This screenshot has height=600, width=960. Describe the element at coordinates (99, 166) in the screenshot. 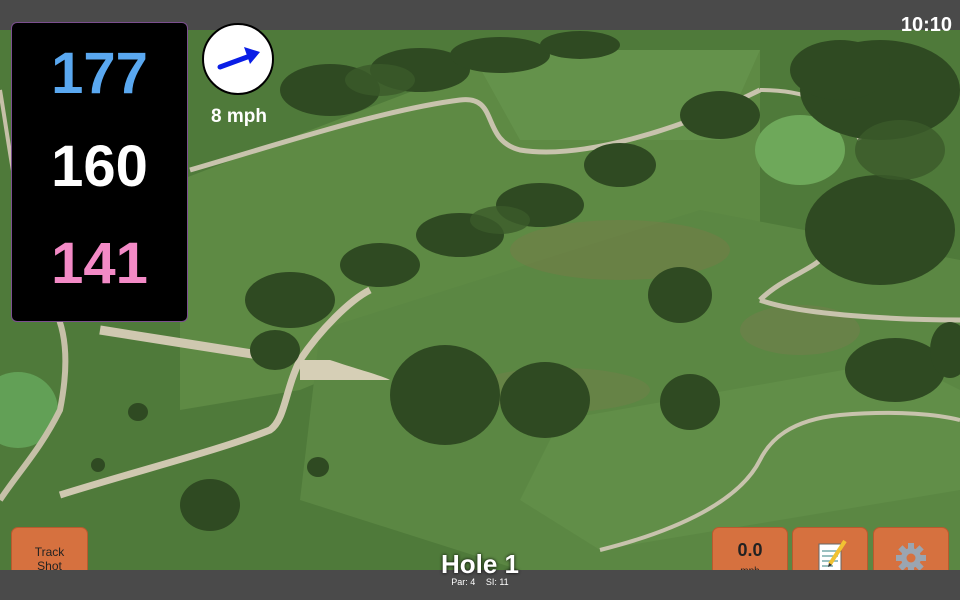

I see `distance-middle: 160` at that location.